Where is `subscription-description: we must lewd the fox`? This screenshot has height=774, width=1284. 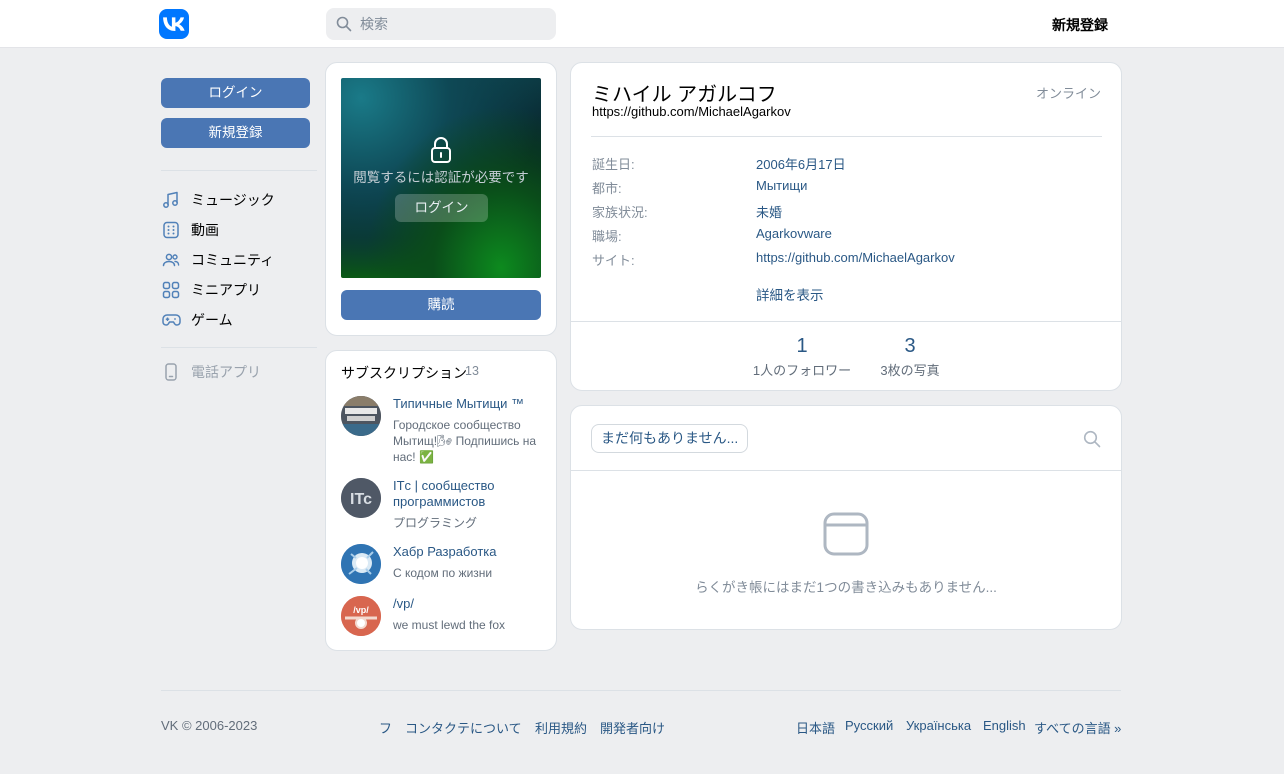 subscription-description: we must lewd the fox is located at coordinates (449, 625).